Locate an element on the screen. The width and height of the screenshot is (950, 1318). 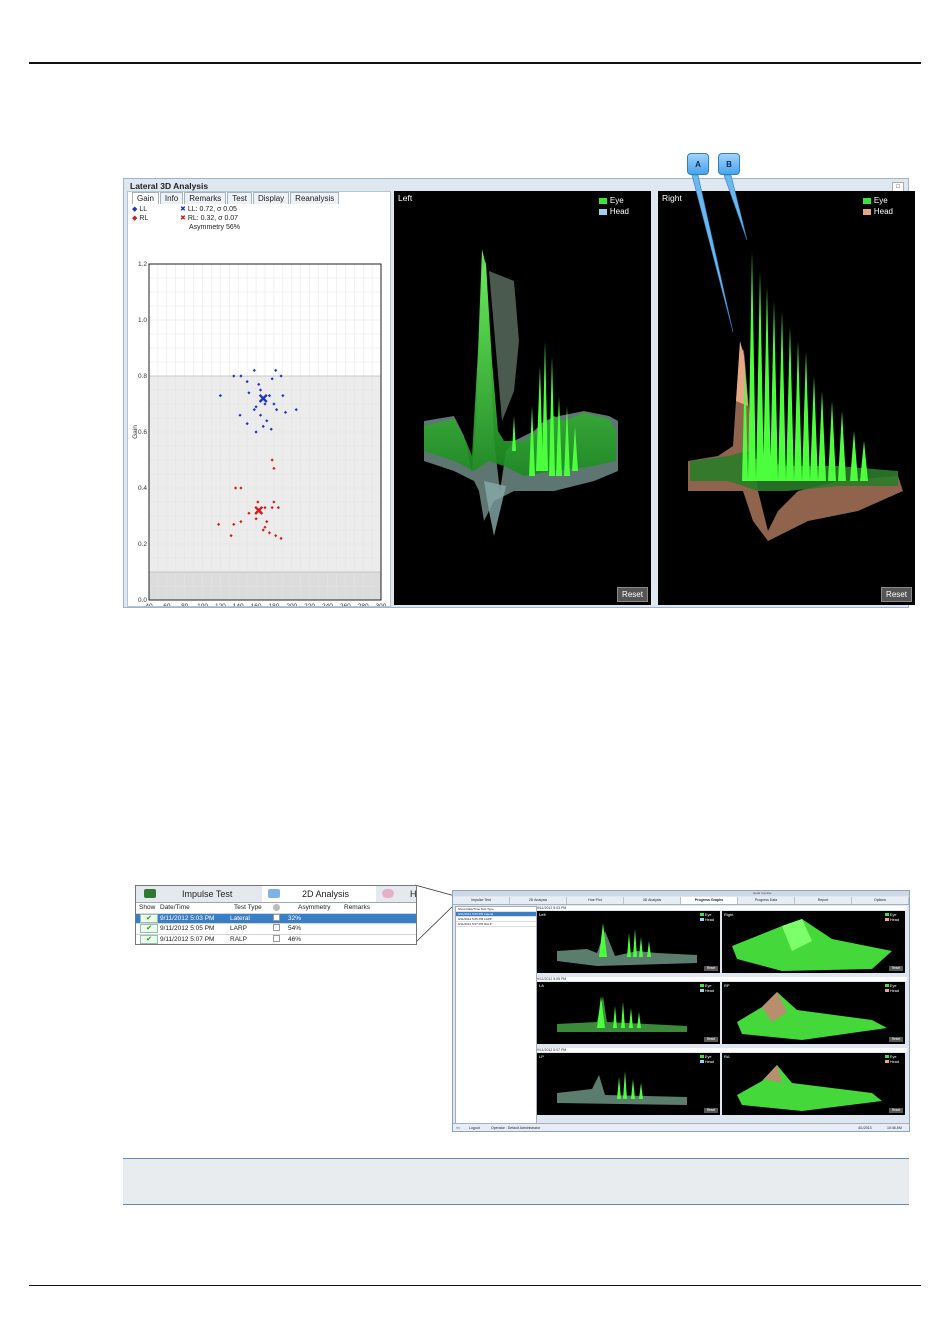
table-row: ✔ 9/11/2012 5:05 PM LARP 54% is located at coordinates (276, 929).